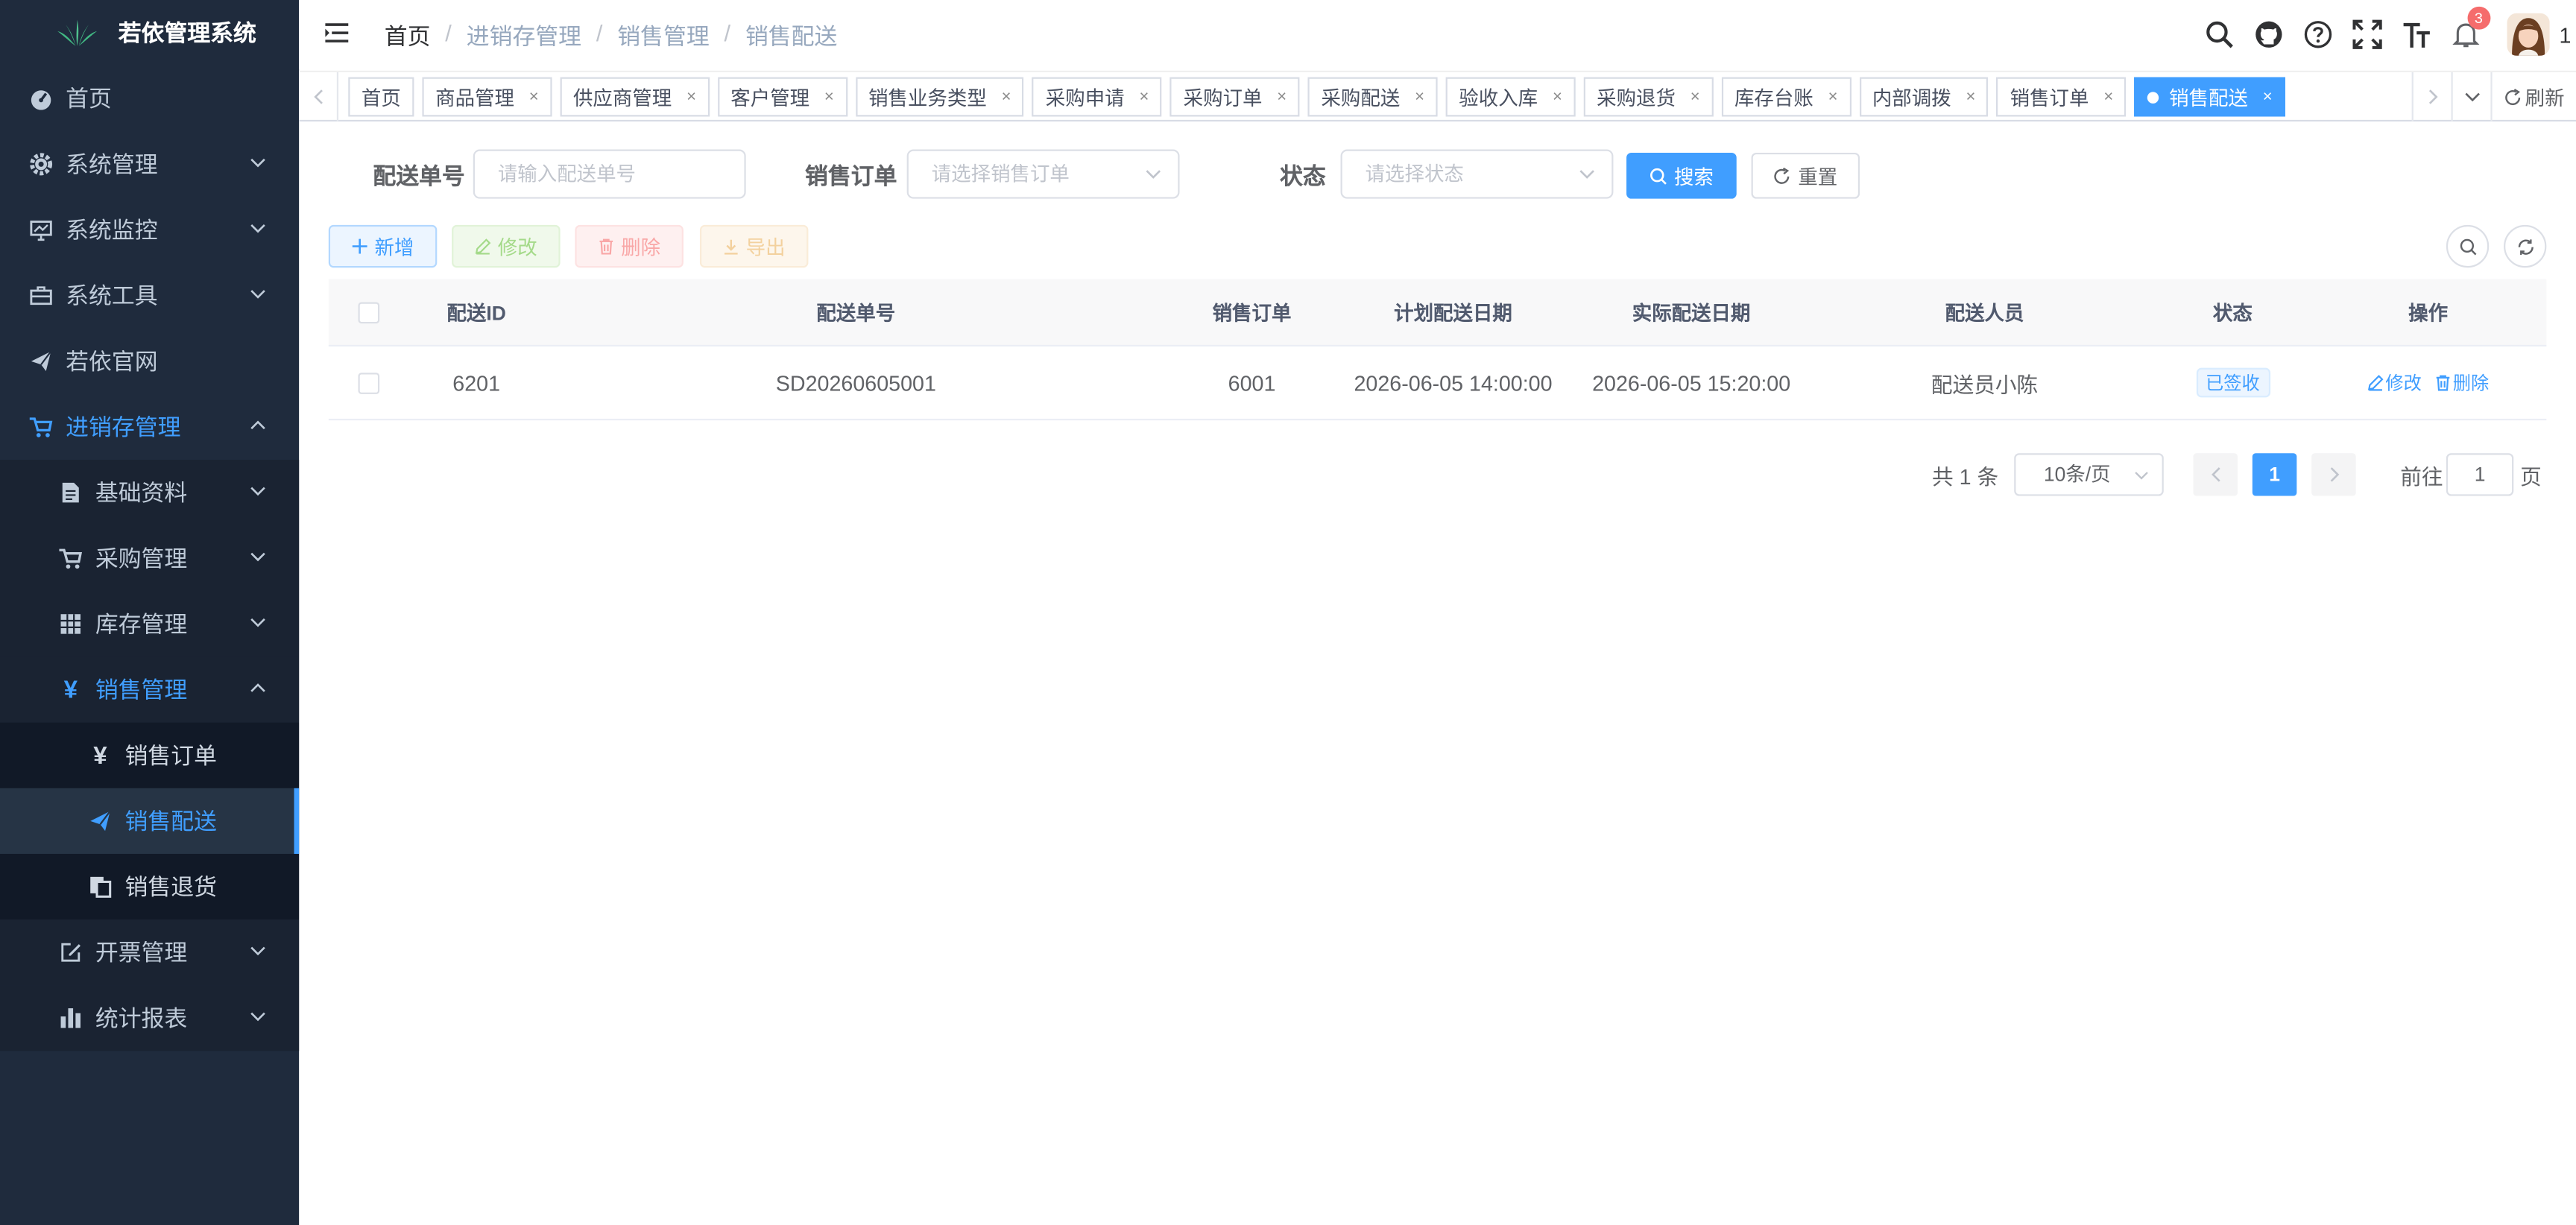 The width and height of the screenshot is (2576, 1225). Describe the element at coordinates (1510, 97) in the screenshot. I see `tag-item: 验收入库 ×` at that location.